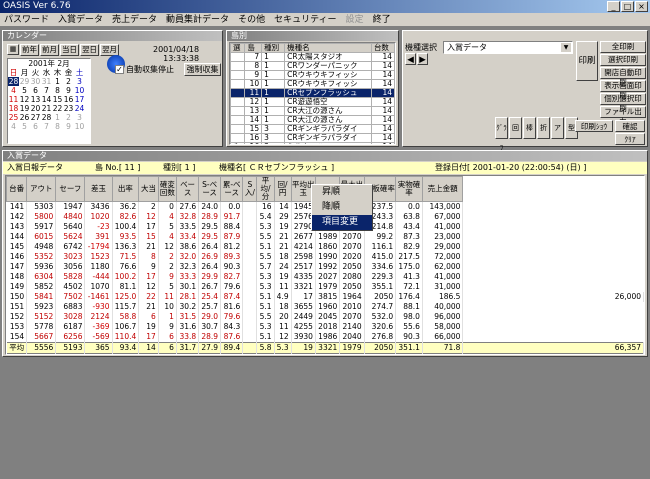 This screenshot has width=650, height=479. I want to click on menu-item: 動員集計データ, so click(197, 19).